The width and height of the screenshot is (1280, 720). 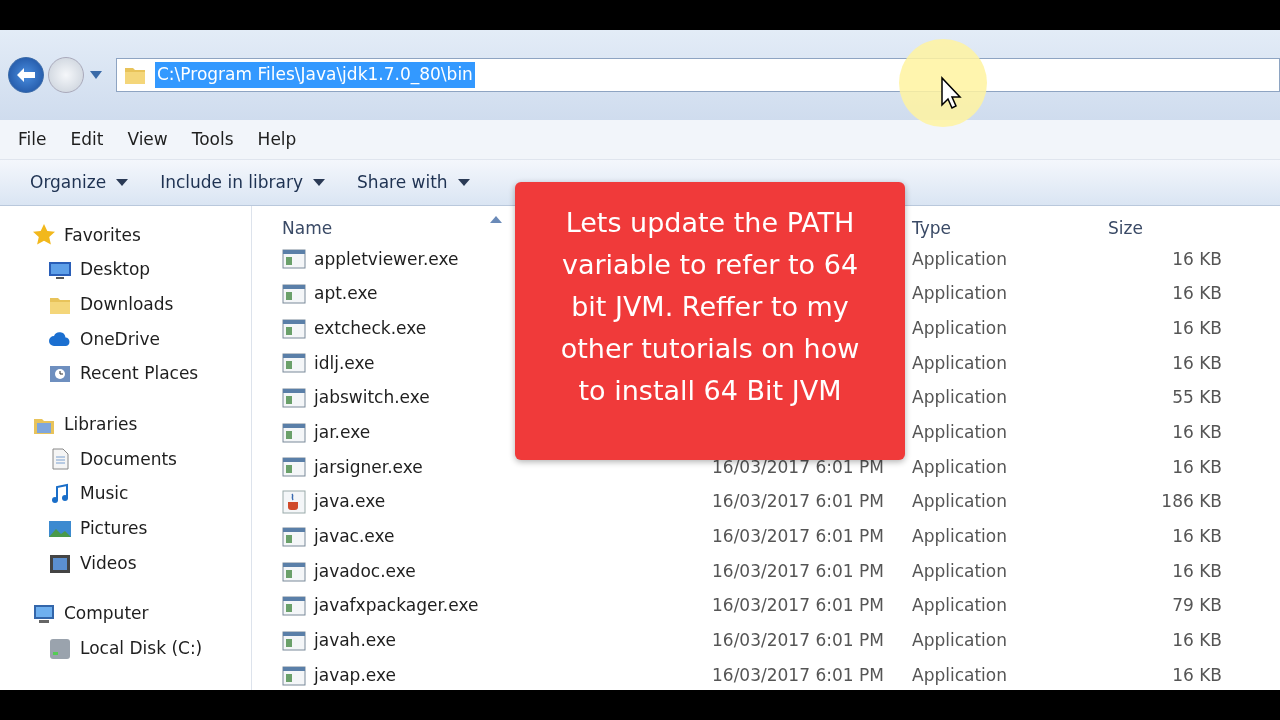 What do you see at coordinates (60, 648) in the screenshot?
I see `drive-icon` at bounding box center [60, 648].